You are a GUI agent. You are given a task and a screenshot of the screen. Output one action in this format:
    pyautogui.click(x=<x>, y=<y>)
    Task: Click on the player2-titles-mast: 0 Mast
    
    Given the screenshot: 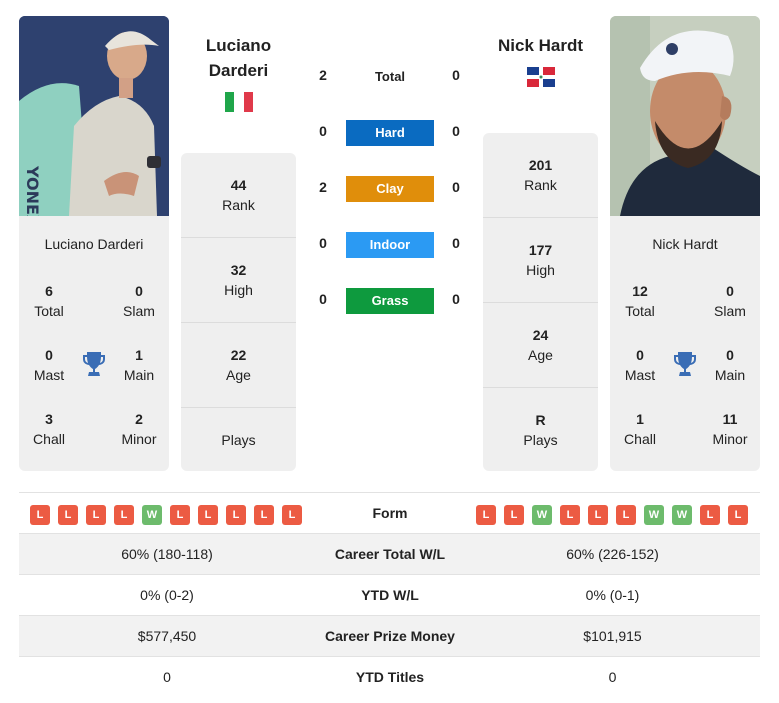 What is the action you would take?
    pyautogui.click(x=640, y=365)
    